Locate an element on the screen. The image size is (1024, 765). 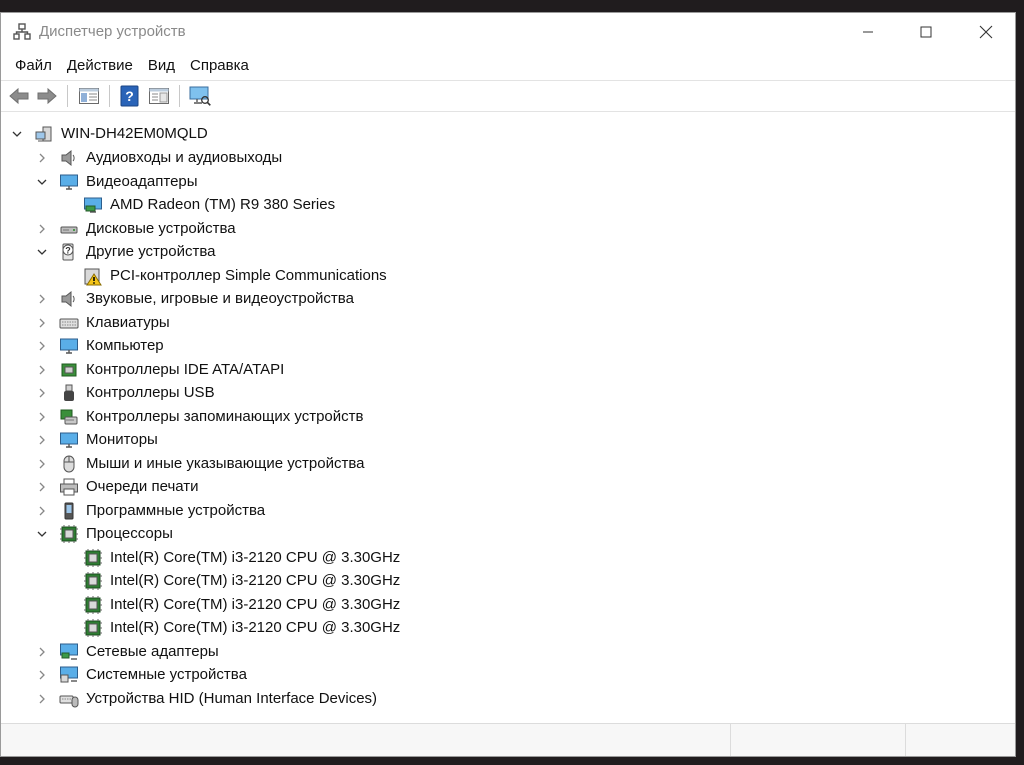
tree-item-label: Программные устройства is located at coordinates (176, 510).